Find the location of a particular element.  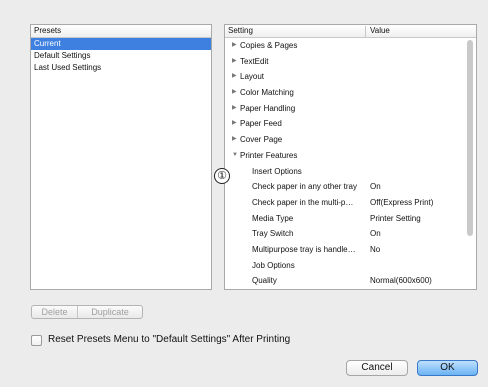

cancel-button: Cancel is located at coordinates (377, 368).